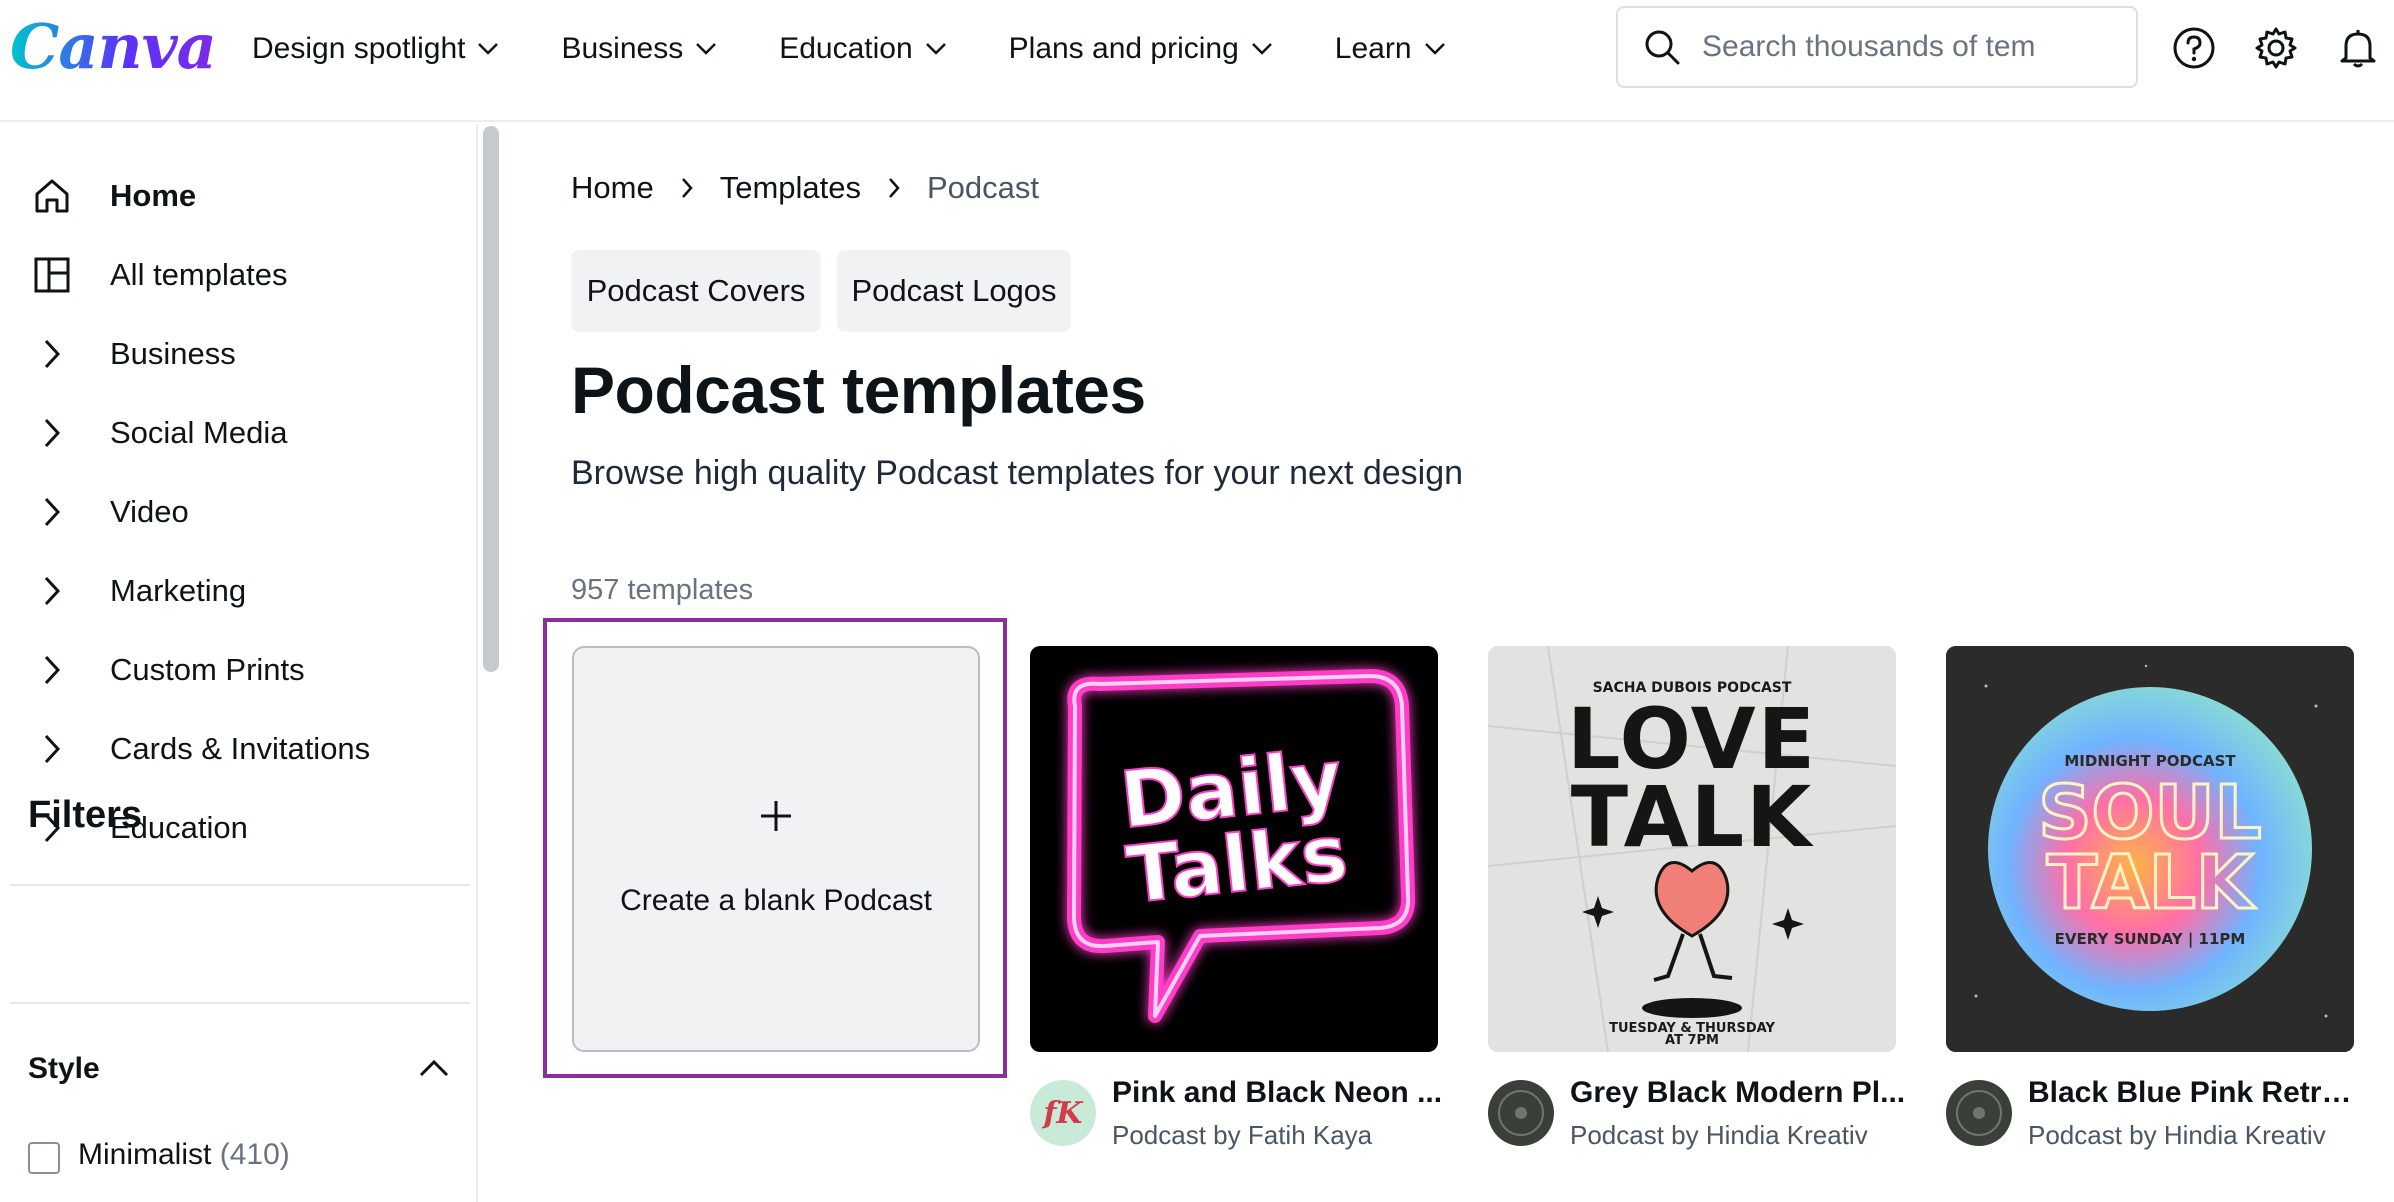 This screenshot has height=1202, width=2394. I want to click on canva-logo: Canva, so click(113, 46).